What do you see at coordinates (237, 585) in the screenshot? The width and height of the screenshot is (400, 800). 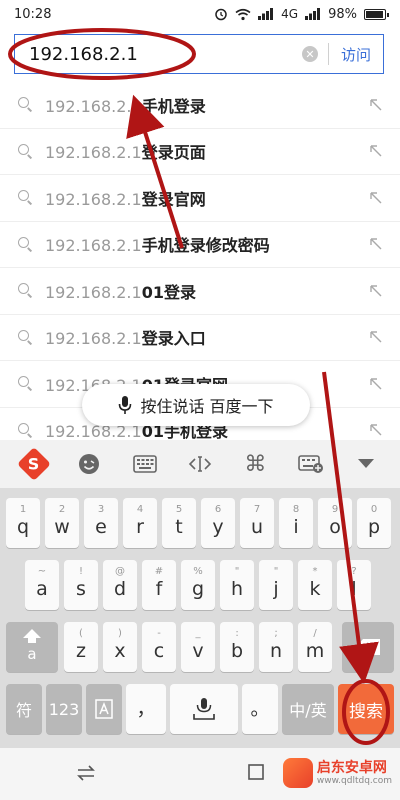 I see `key-h: " h` at bounding box center [237, 585].